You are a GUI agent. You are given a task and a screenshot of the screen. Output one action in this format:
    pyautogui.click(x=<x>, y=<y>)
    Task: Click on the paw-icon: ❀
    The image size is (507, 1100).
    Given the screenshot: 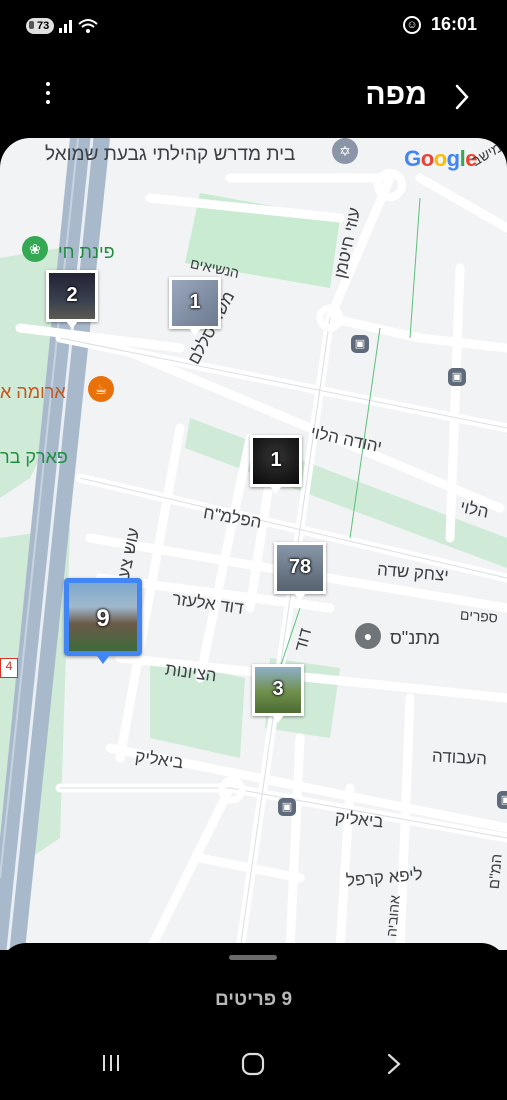 What is the action you would take?
    pyautogui.click(x=35, y=249)
    